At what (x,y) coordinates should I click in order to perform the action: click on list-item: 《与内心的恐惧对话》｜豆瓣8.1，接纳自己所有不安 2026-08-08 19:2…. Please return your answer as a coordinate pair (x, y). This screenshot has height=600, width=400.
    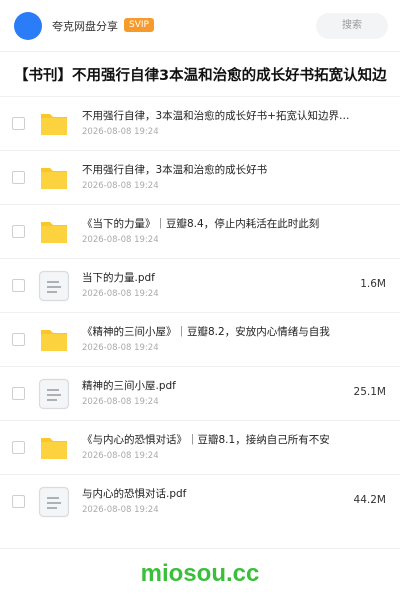
    Looking at the image, I should click on (200, 447).